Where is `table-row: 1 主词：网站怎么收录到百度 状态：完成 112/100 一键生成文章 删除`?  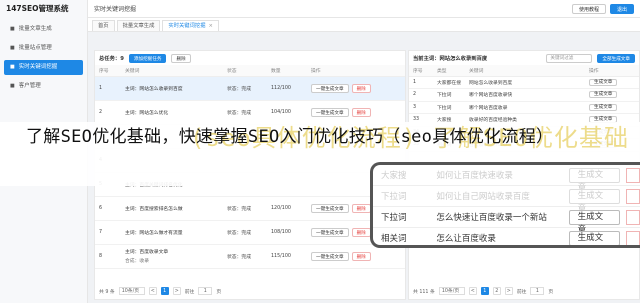
table-row: 1 主词：网站怎么收录到百度 状态：完成 112/100 一键生成文章 删除 is located at coordinates (250, 88).